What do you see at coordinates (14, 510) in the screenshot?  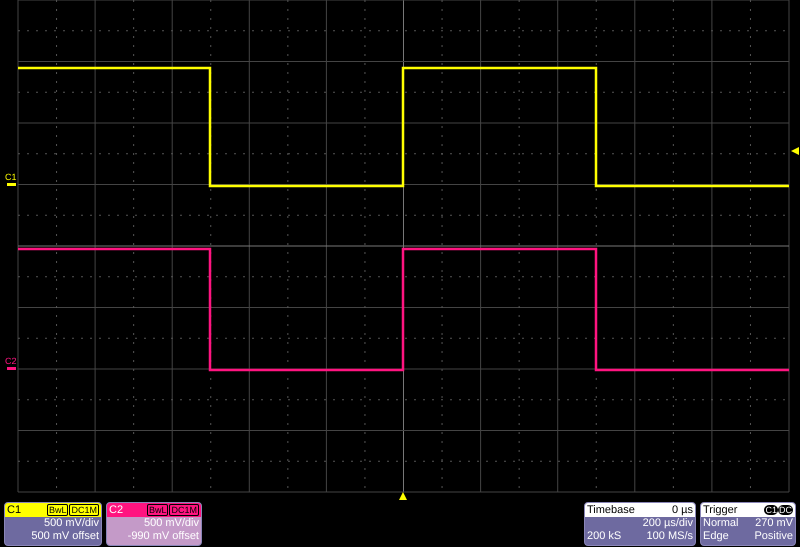 I see `channel-label: C1` at bounding box center [14, 510].